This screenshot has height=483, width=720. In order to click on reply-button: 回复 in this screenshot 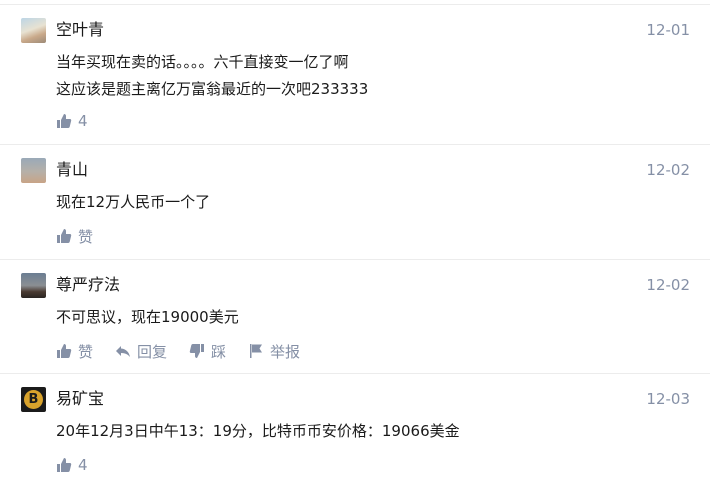, I will do `click(141, 351)`.